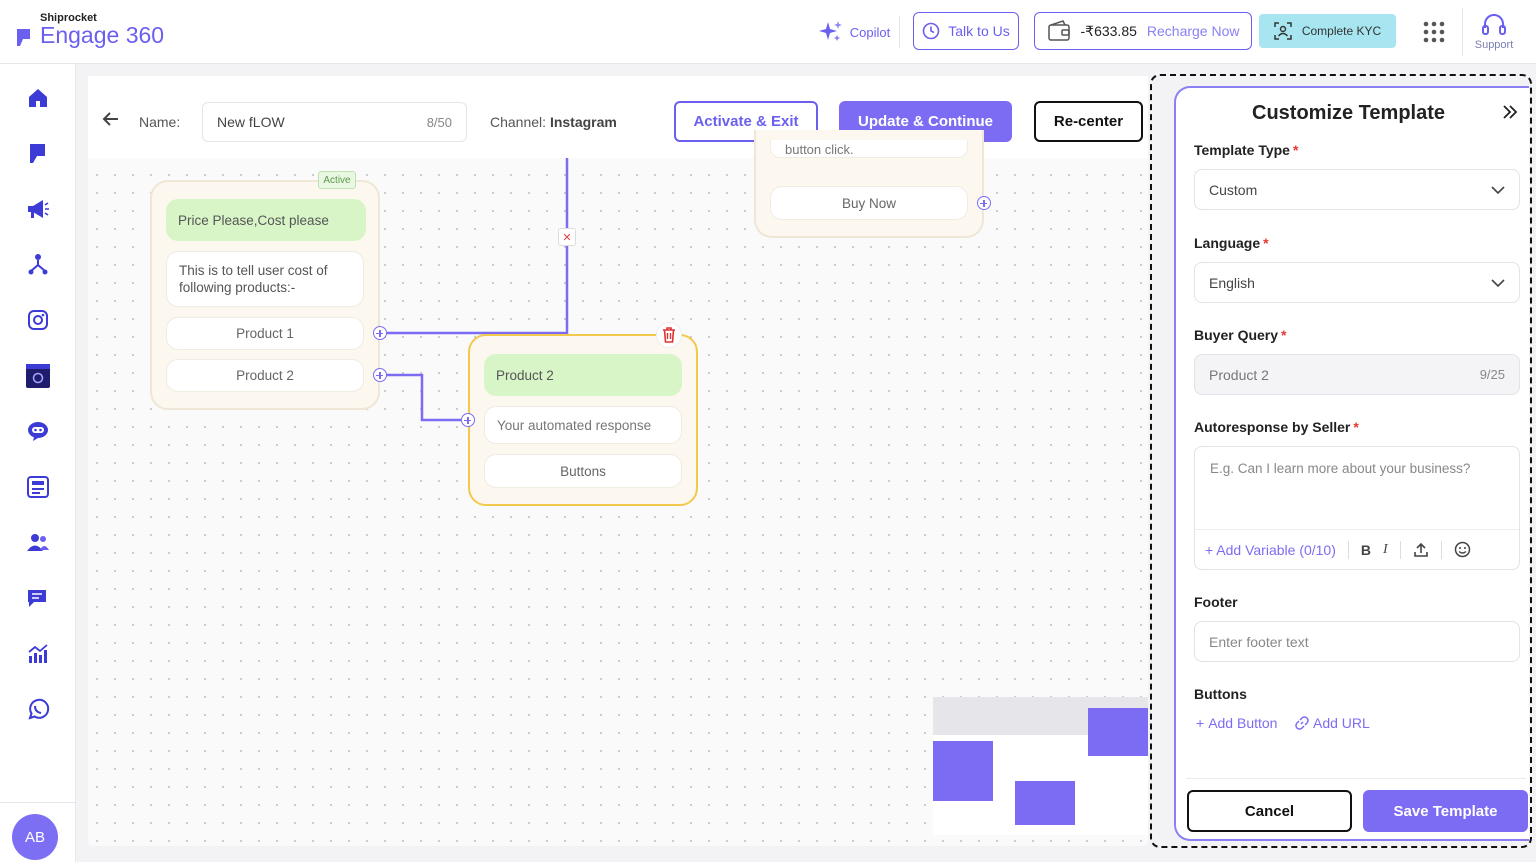 The width and height of the screenshot is (1536, 862). I want to click on panel-title: Customize Template, so click(1348, 113).